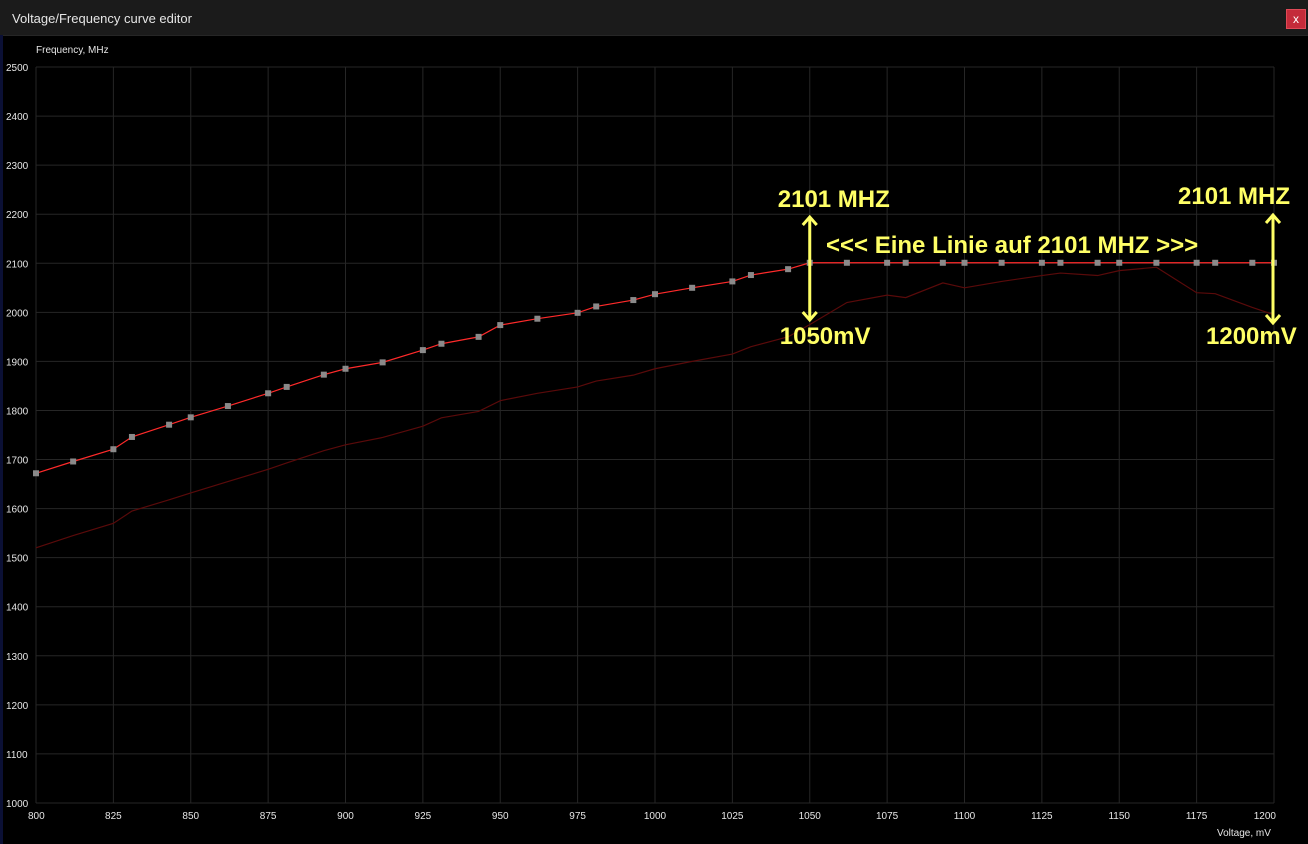  I want to click on x-tick-label: 925, so click(423, 816).